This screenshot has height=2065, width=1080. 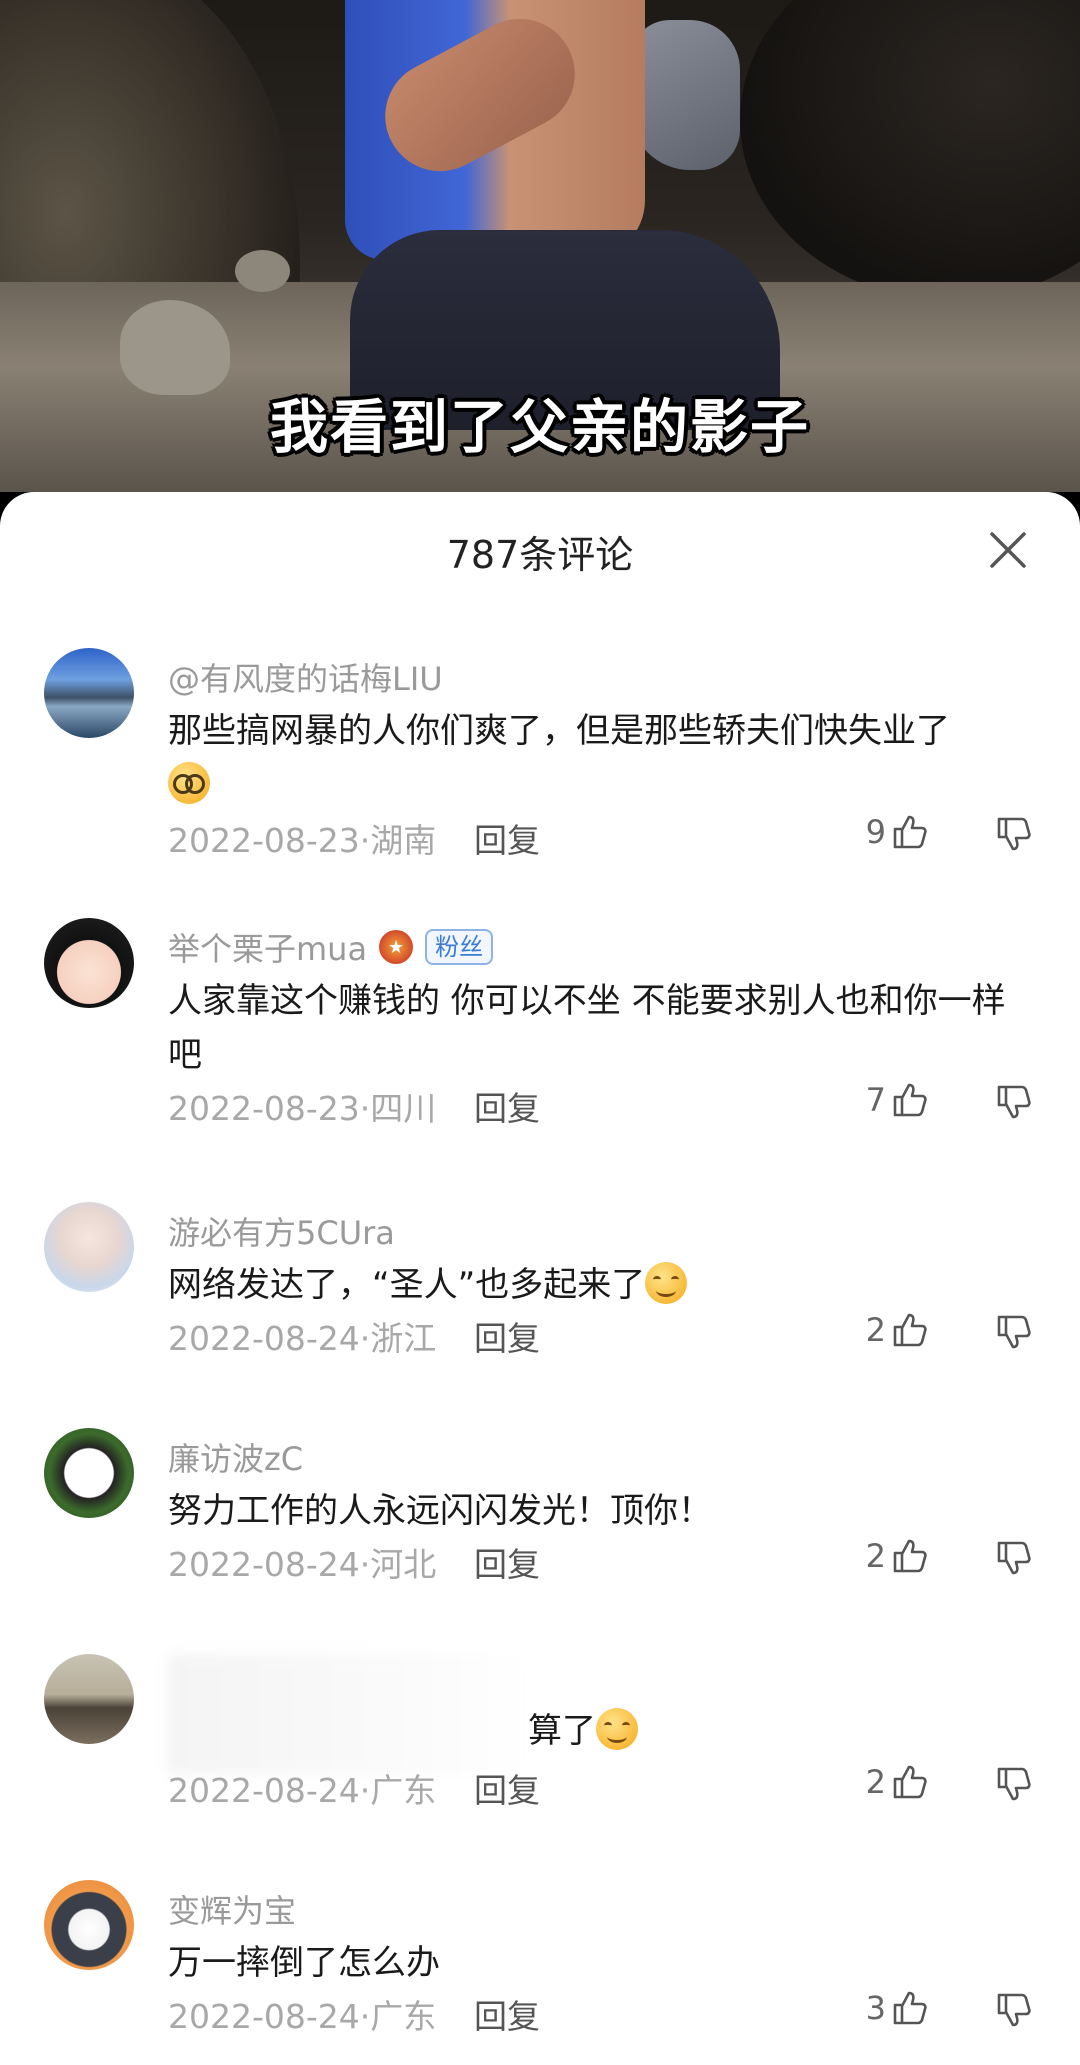 What do you see at coordinates (302, 1108) in the screenshot?
I see `comment-date-location: 2022-08-23·四川` at bounding box center [302, 1108].